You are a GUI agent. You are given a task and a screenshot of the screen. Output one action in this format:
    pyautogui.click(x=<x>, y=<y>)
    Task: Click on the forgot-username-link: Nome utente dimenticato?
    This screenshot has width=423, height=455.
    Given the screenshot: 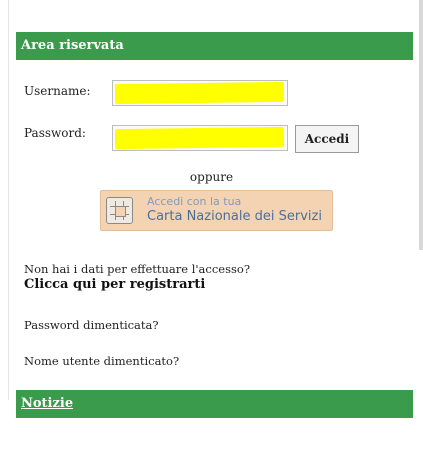 What is the action you would take?
    pyautogui.click(x=101, y=361)
    